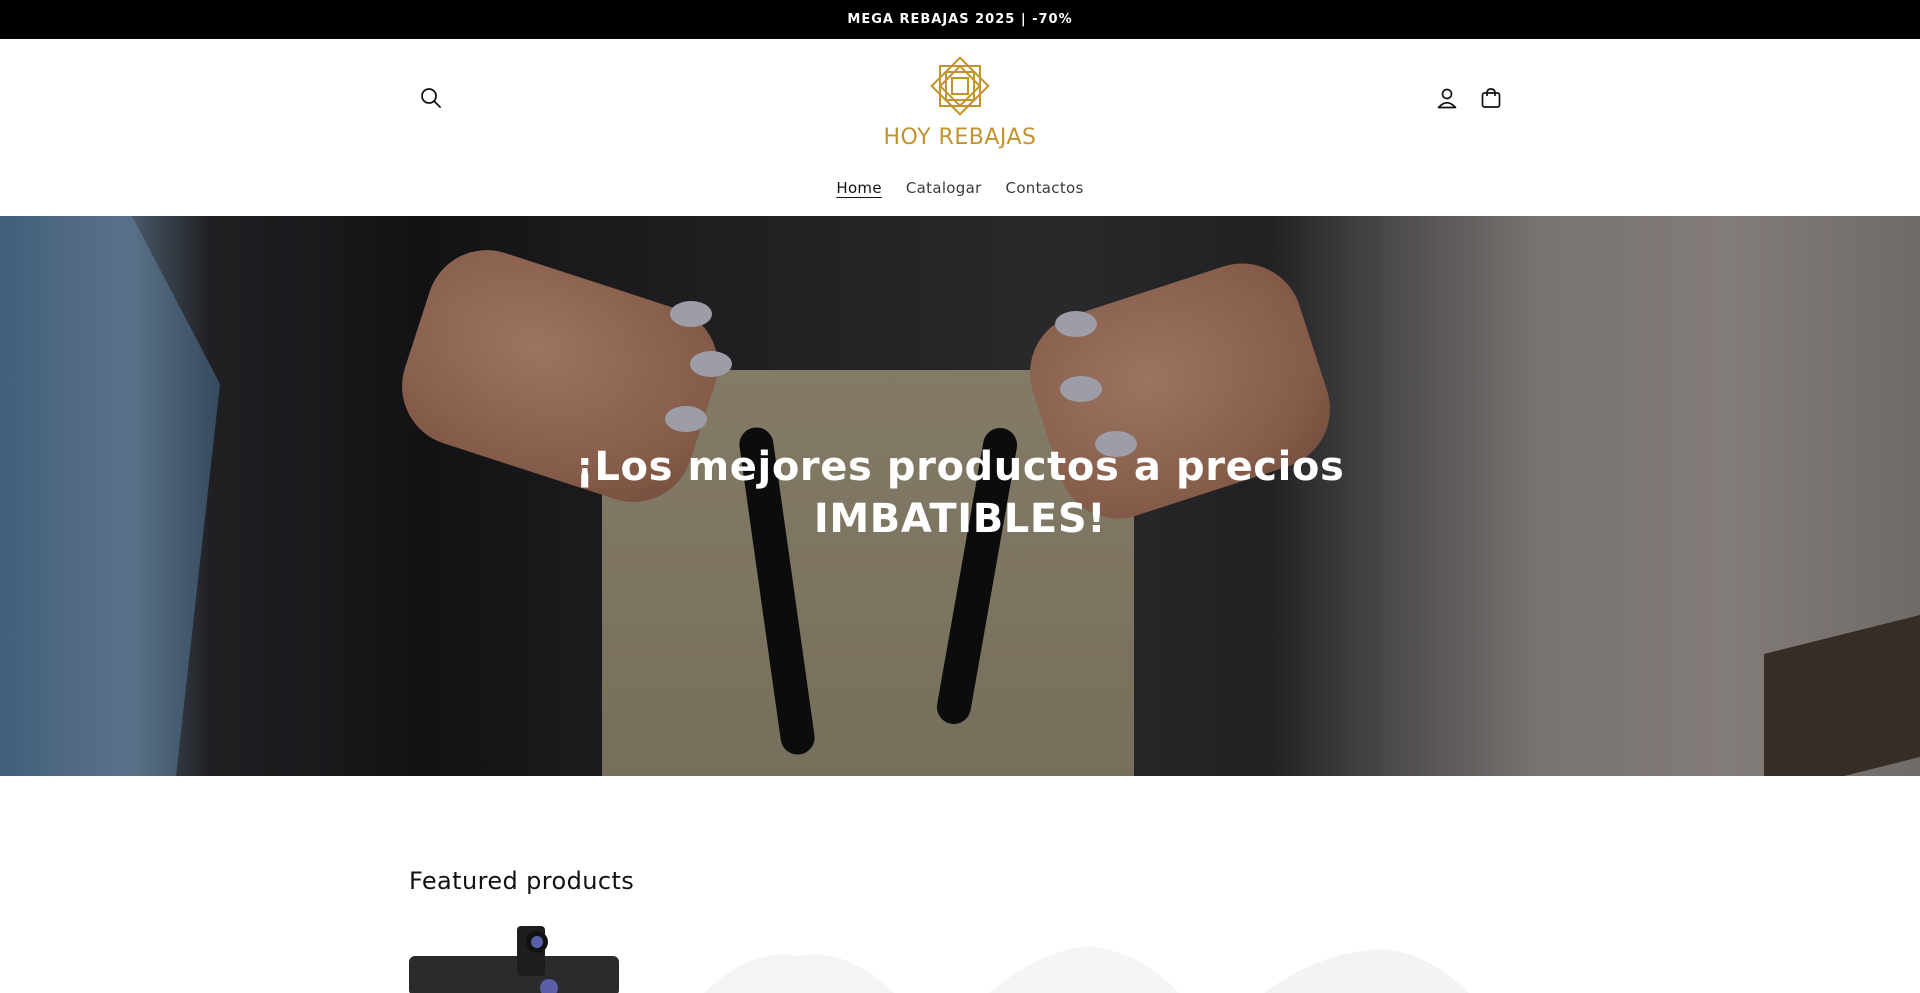 This screenshot has height=993, width=1920. I want to click on hero-title-line-1: ¡Los mejores productos a precios, so click(960, 467).